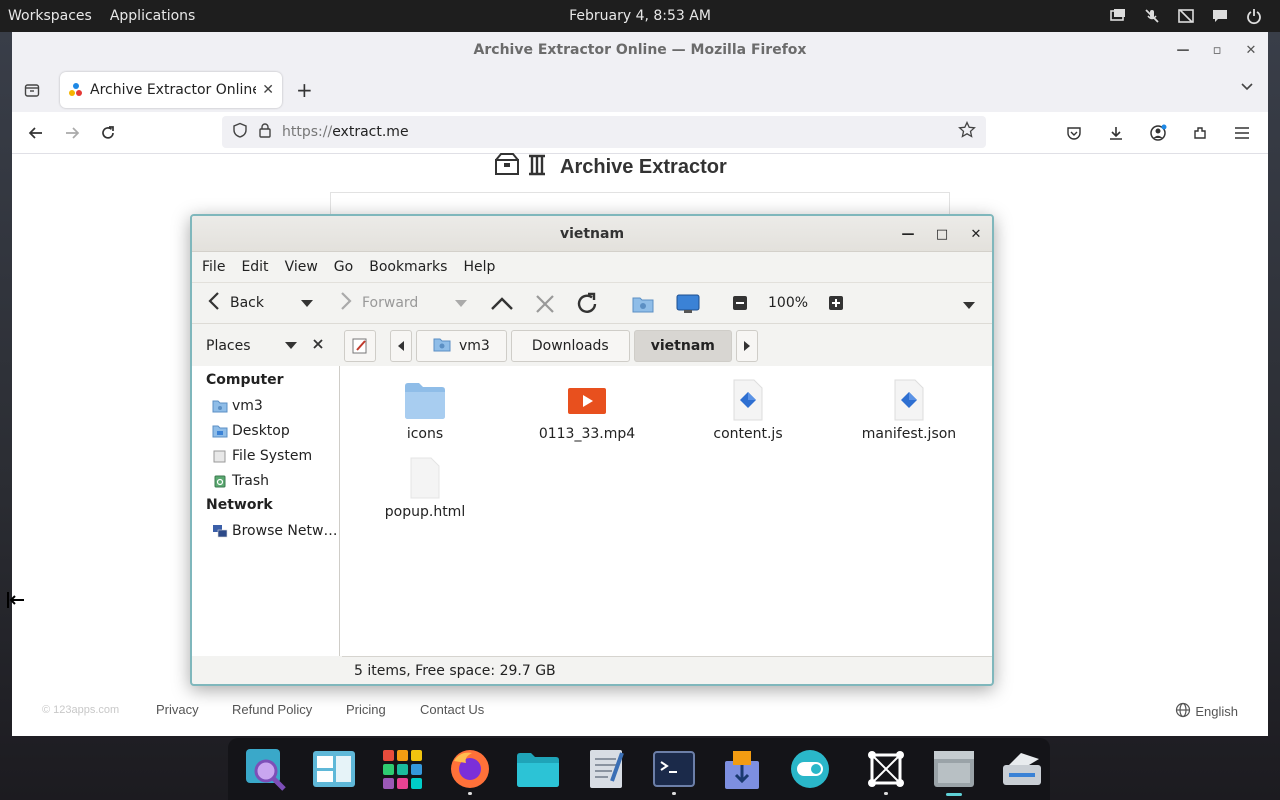  I want to click on sidebar-item-trash: Trash, so click(265, 480).